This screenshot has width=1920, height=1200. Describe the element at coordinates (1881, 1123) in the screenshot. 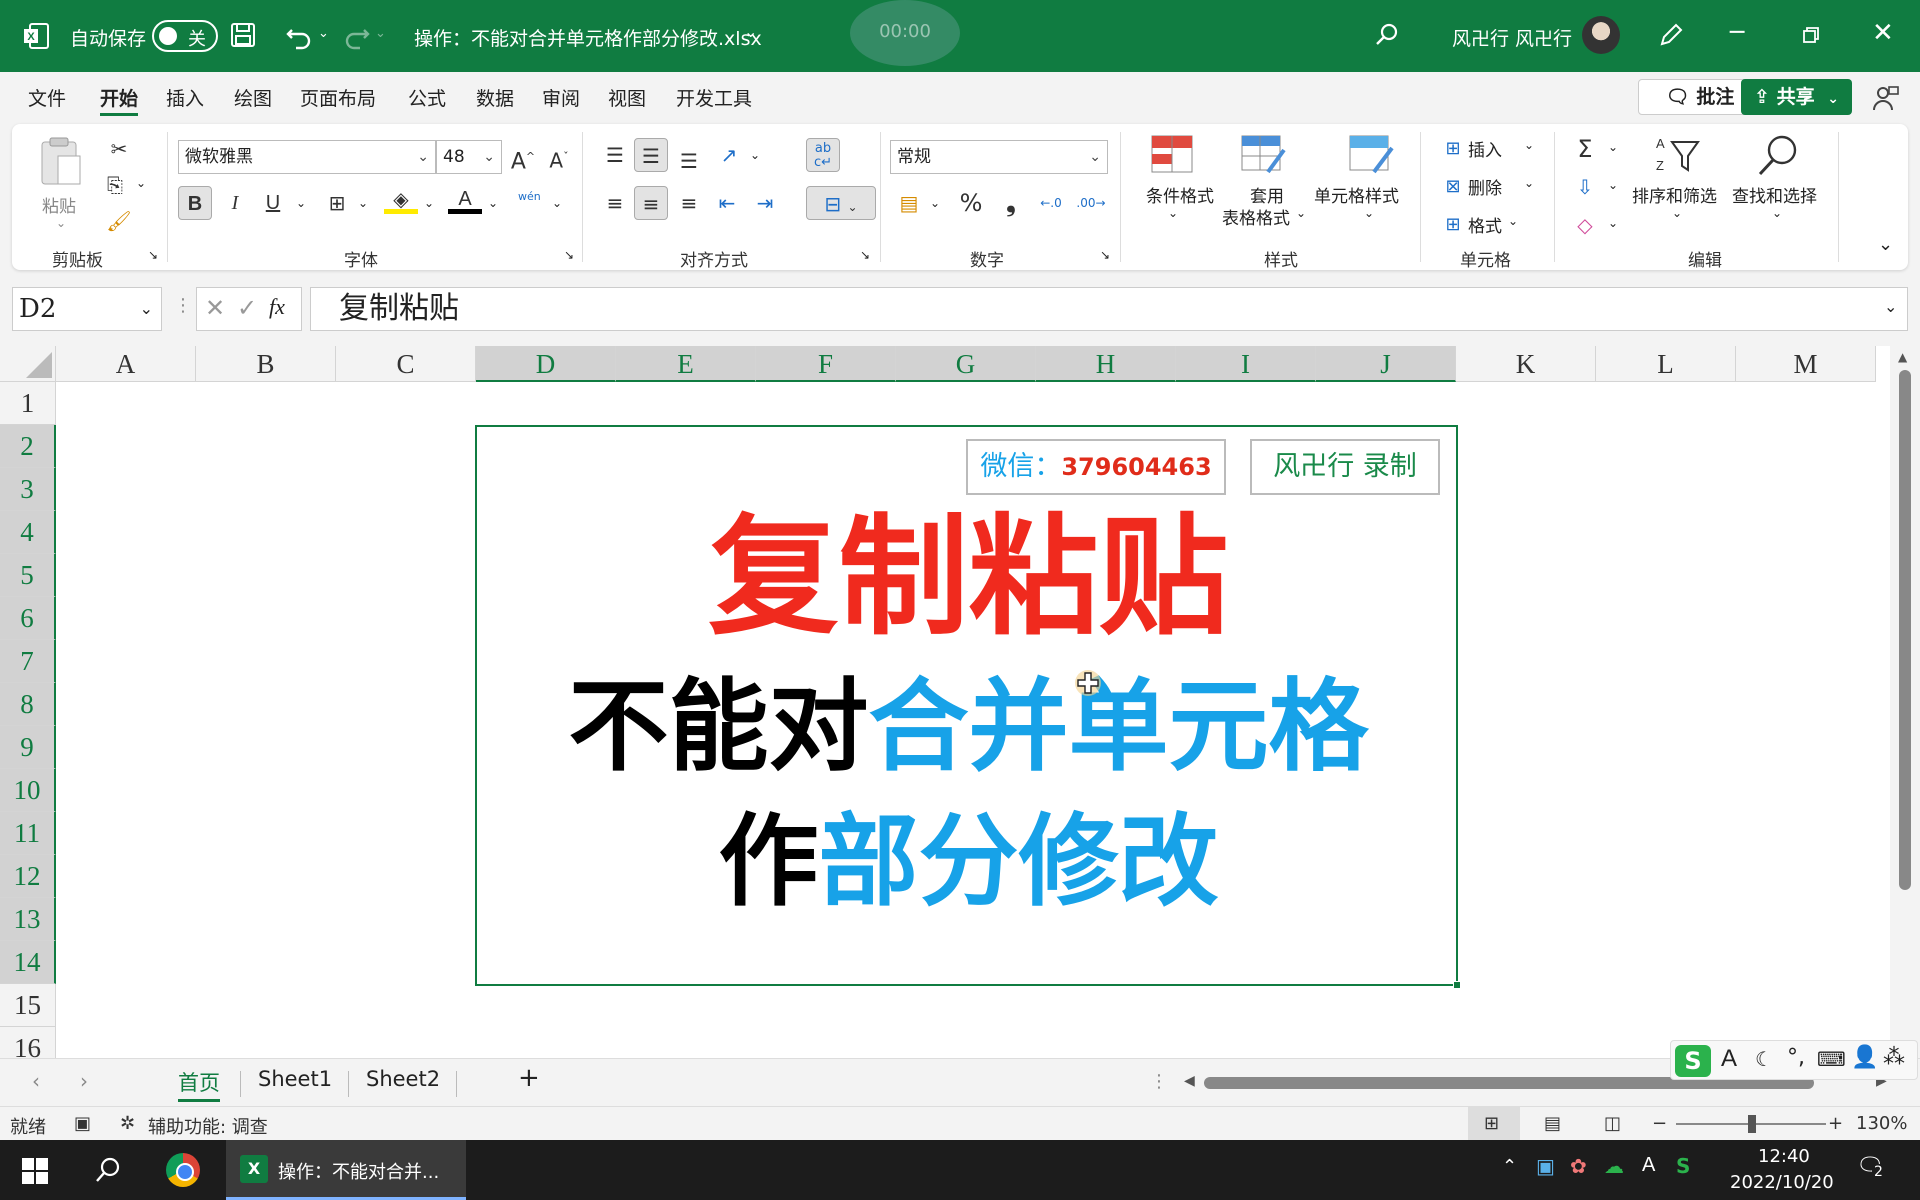

I see `zoom-level: 130%` at that location.